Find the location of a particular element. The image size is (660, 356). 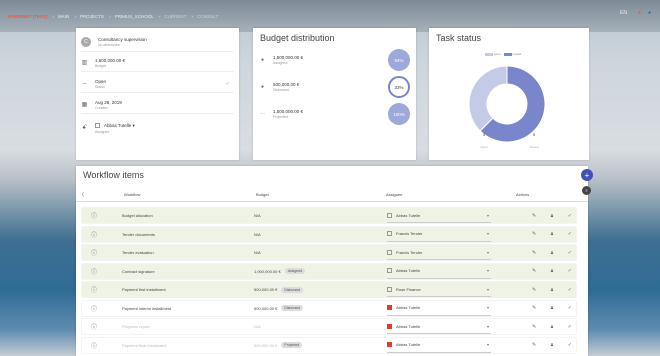

workflow-row: ⓘ Progress report N/A Abbas Tutelle ▾ ✎ 🔒︎ ✓ is located at coordinates (329, 326).